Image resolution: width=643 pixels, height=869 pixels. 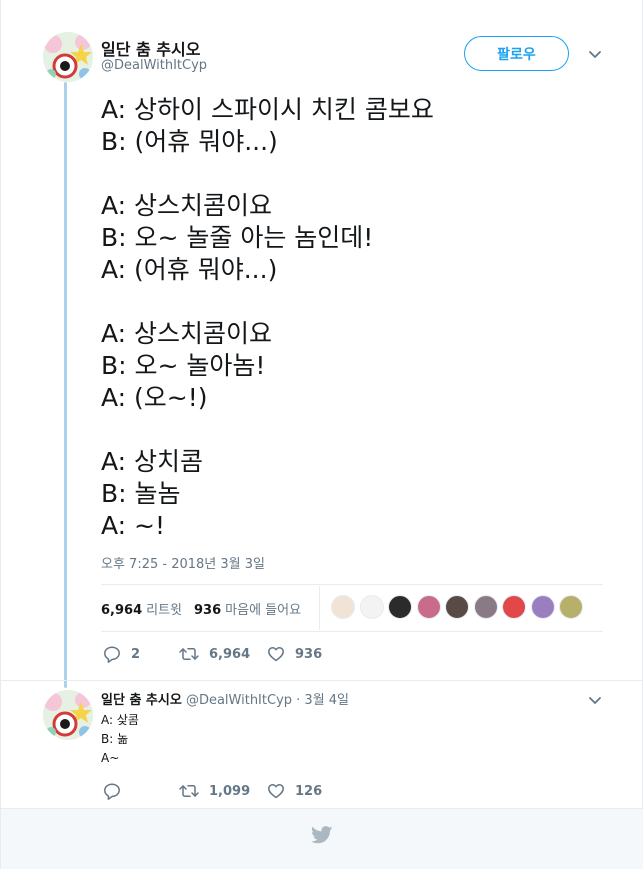 What do you see at coordinates (230, 654) in the screenshot?
I see `retweet-count: 6,964` at bounding box center [230, 654].